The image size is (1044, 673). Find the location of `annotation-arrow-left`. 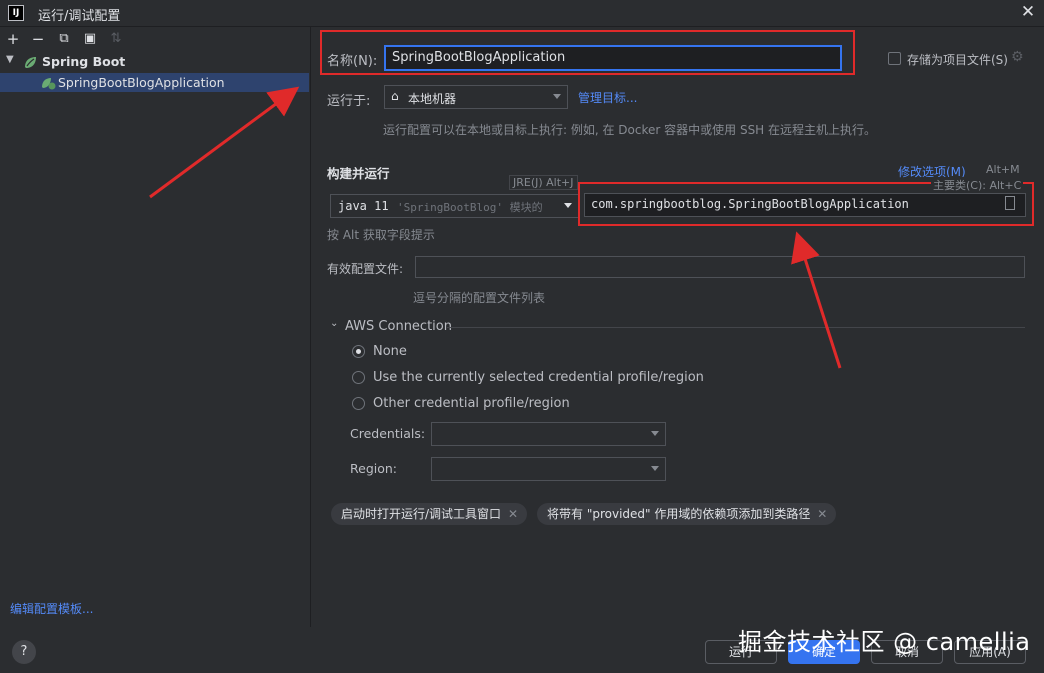

annotation-arrow-left is located at coordinates (224, 142).